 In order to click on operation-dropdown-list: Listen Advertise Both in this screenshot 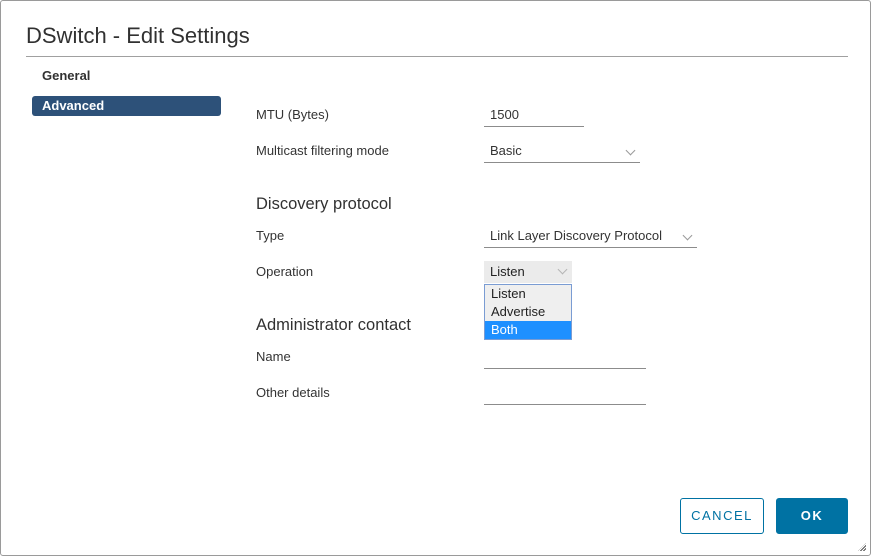, I will do `click(528, 312)`.